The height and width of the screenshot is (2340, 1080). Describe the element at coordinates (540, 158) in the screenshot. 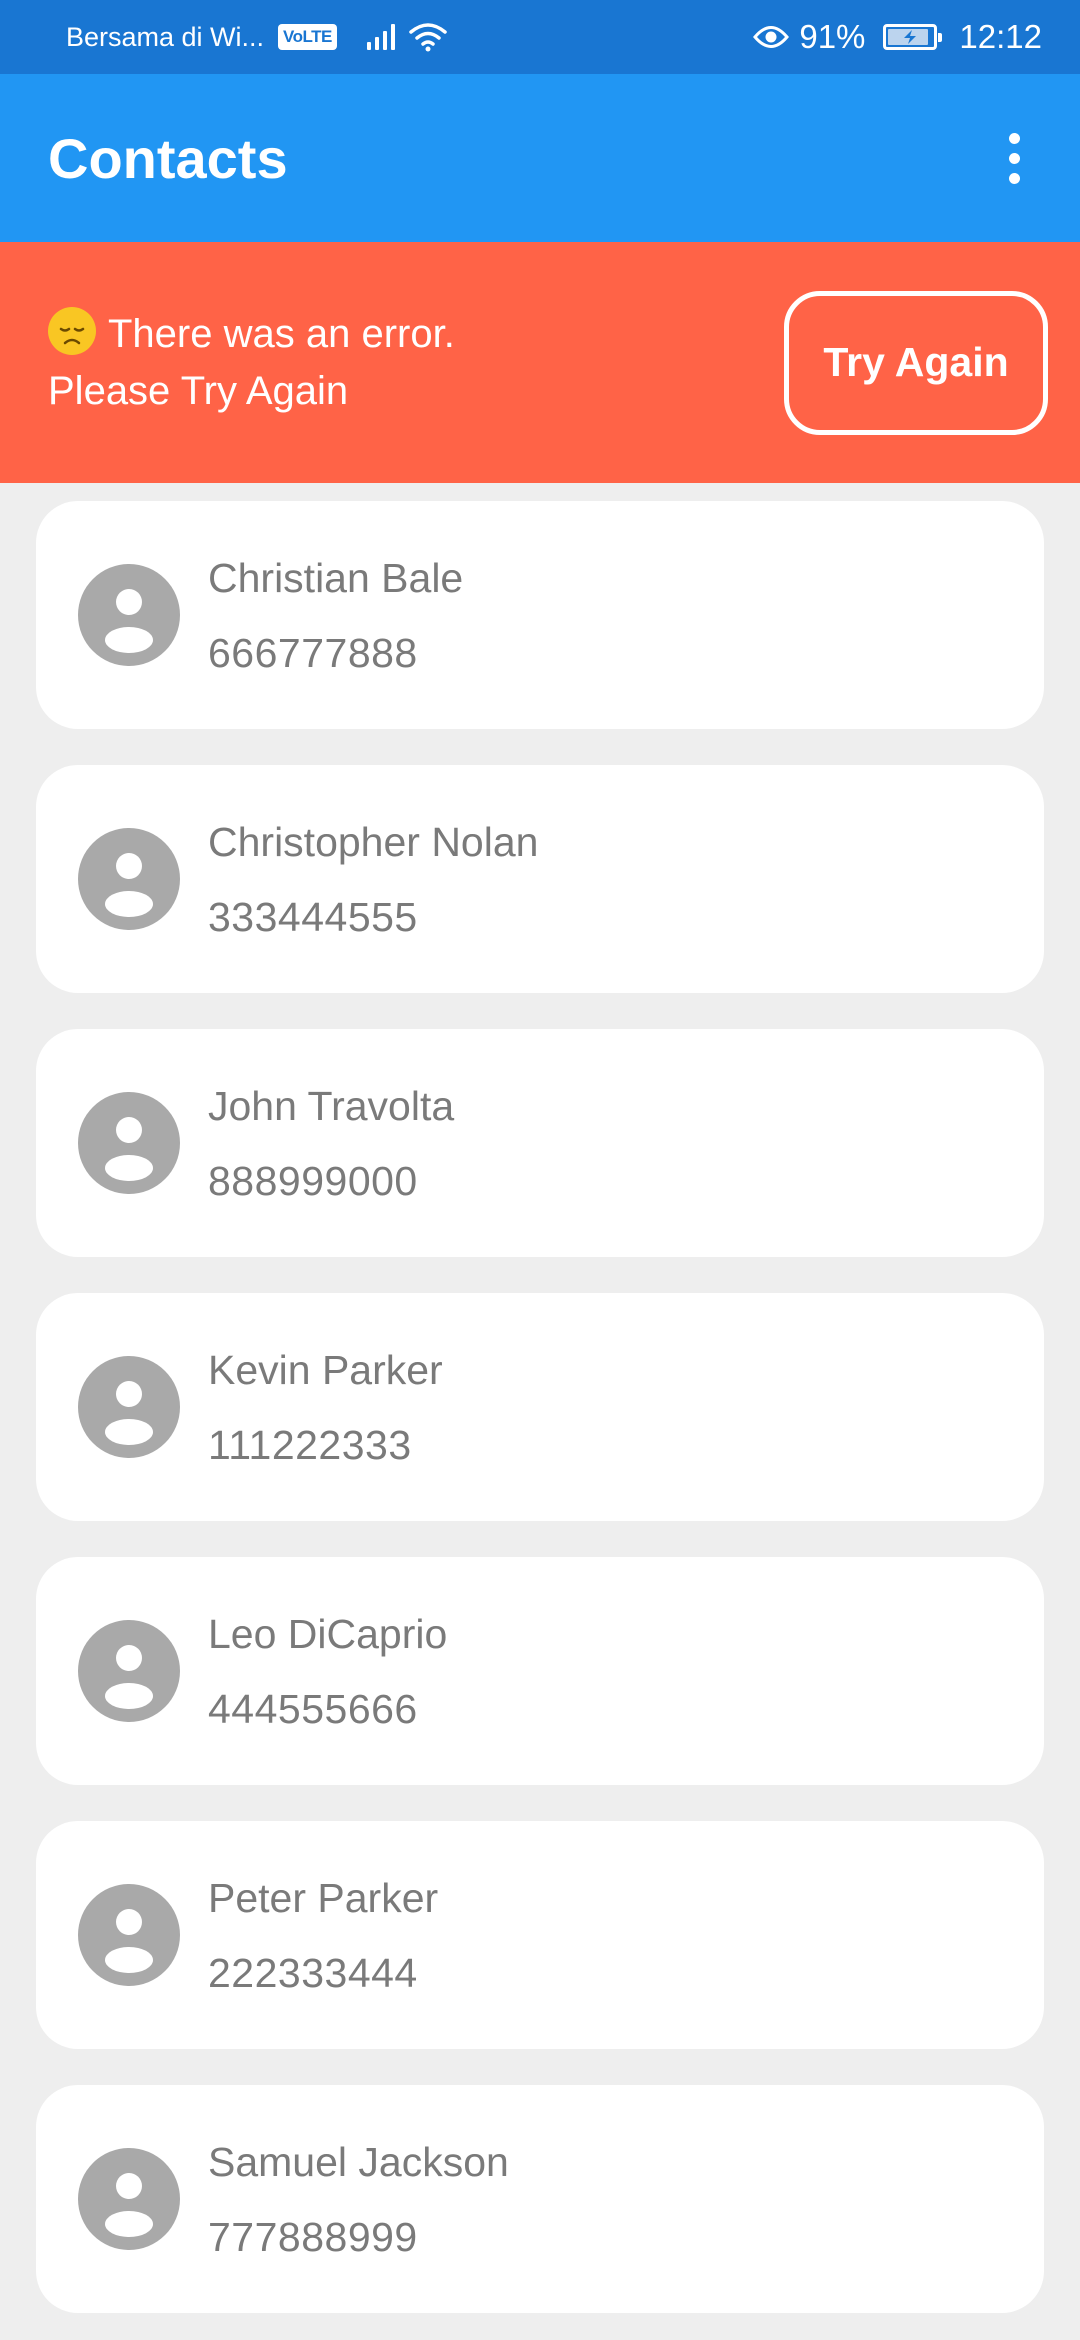

I see `app-bar: Contacts` at that location.